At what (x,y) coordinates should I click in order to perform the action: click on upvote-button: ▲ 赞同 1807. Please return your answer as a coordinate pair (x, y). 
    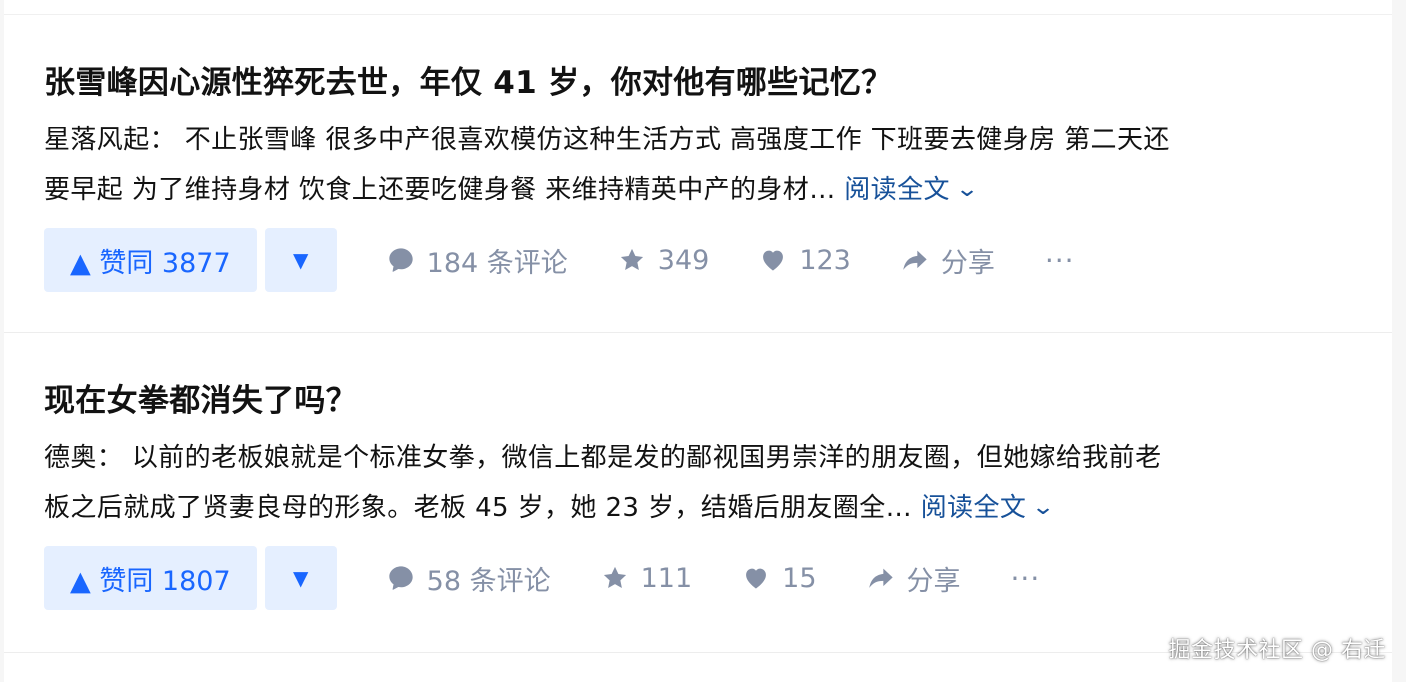
    Looking at the image, I should click on (150, 578).